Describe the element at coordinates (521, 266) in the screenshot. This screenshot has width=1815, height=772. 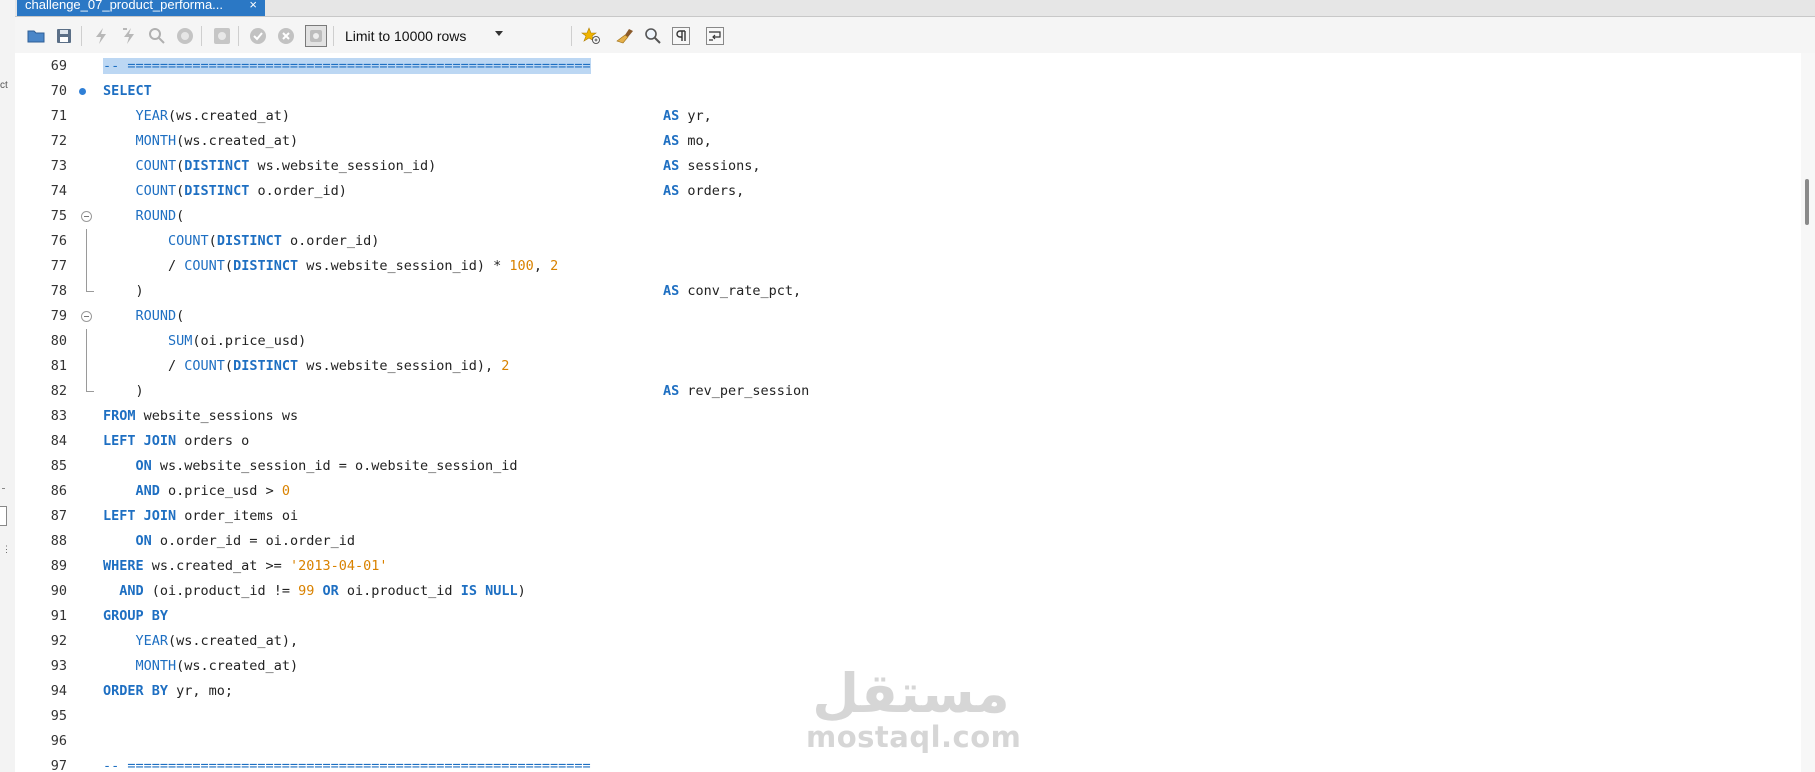
I see `code-token: 100` at that location.